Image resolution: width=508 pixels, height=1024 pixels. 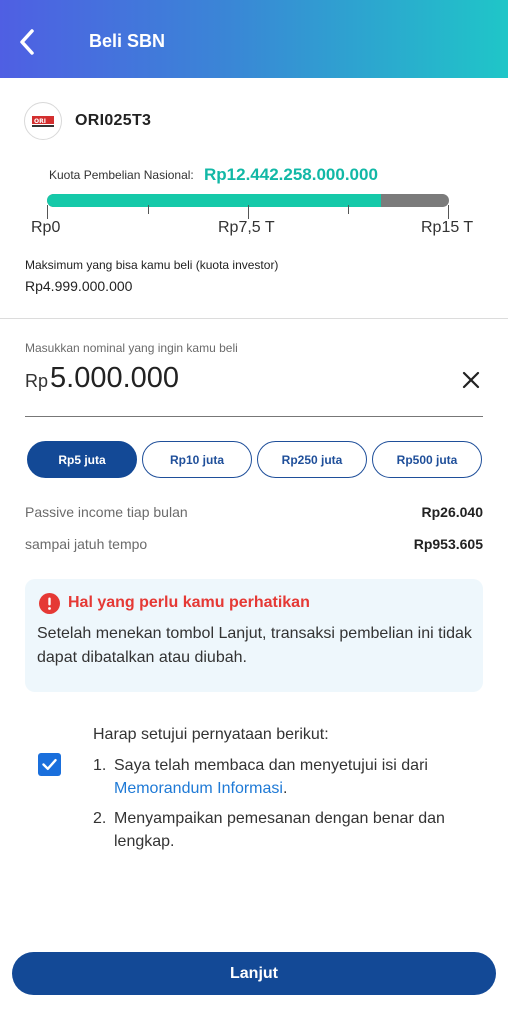 I want to click on agreement-title: Harap setujui pernyataan berikut:, so click(x=211, y=734).